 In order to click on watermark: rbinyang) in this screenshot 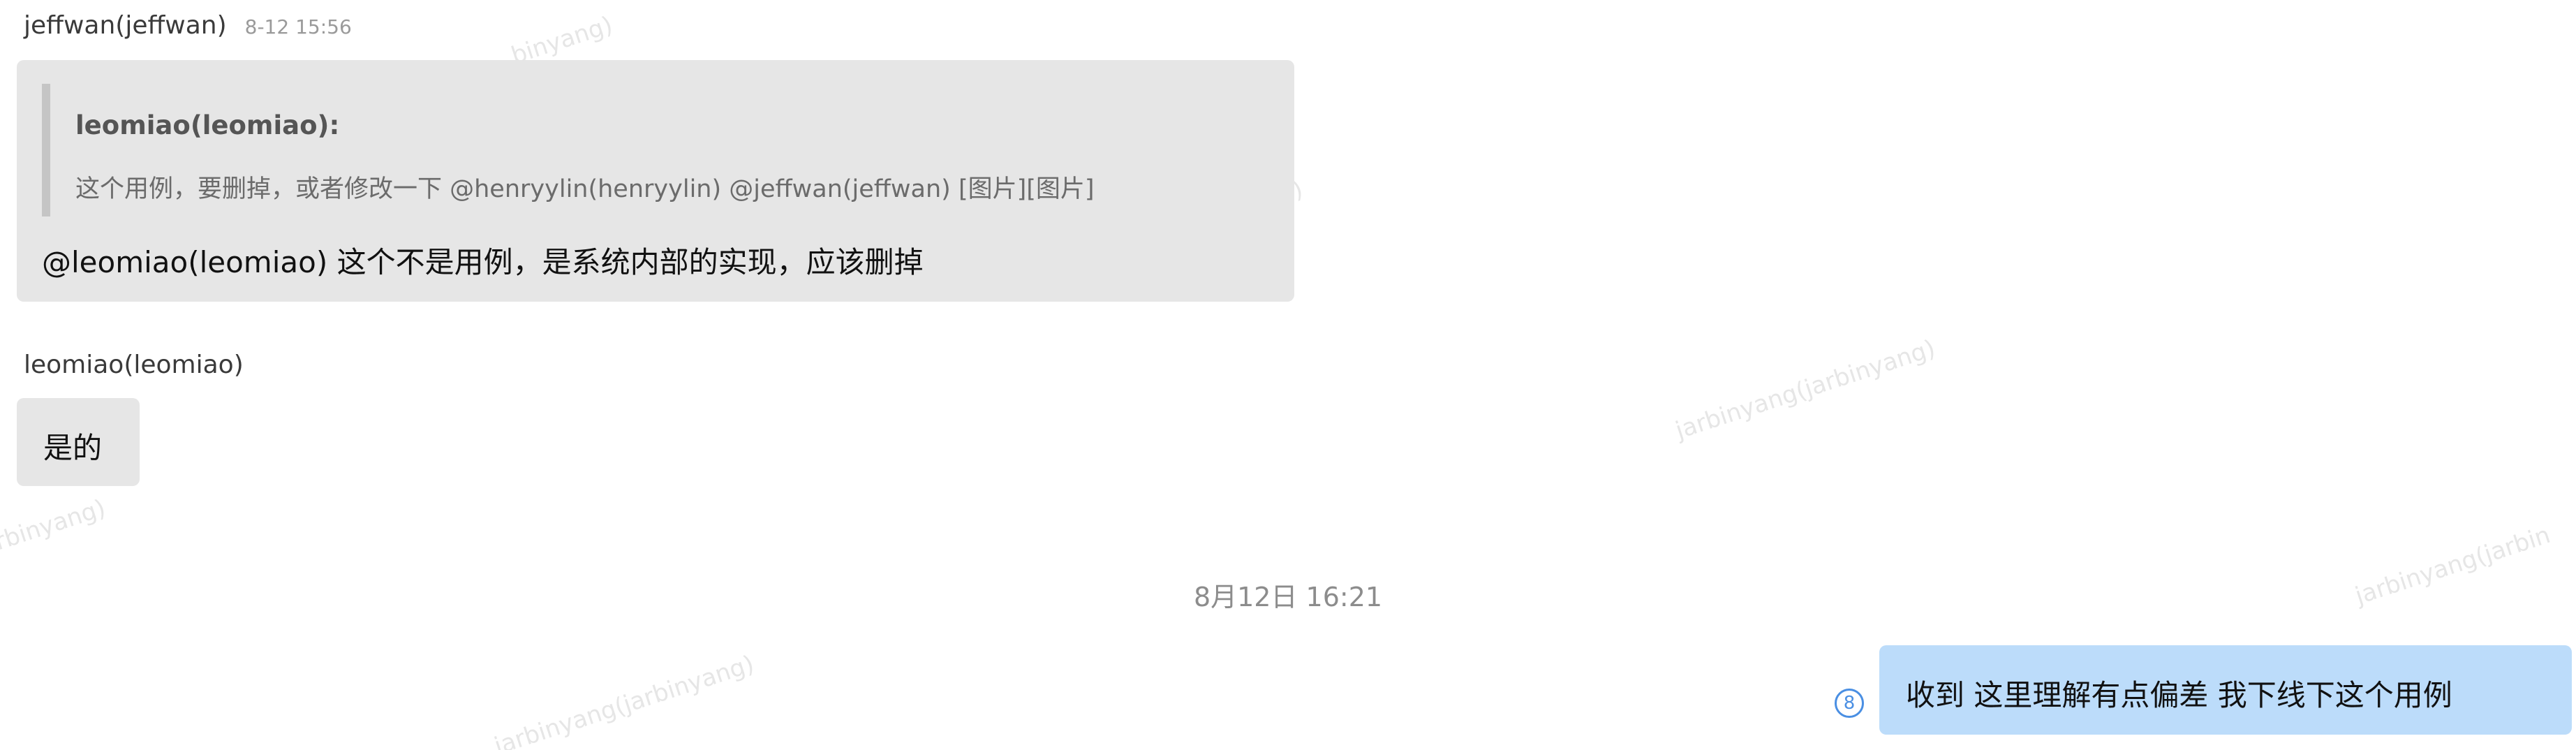, I will do `click(55, 525)`.